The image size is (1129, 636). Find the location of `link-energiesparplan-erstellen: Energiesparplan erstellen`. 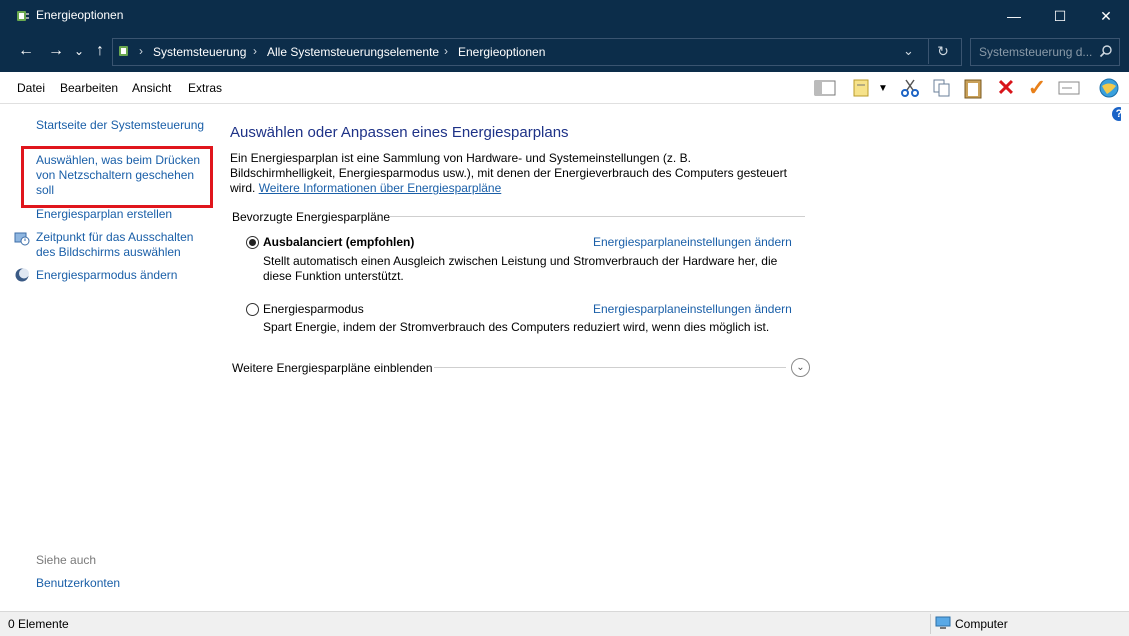

link-energiesparplan-erstellen: Energiesparplan erstellen is located at coordinates (126, 214).